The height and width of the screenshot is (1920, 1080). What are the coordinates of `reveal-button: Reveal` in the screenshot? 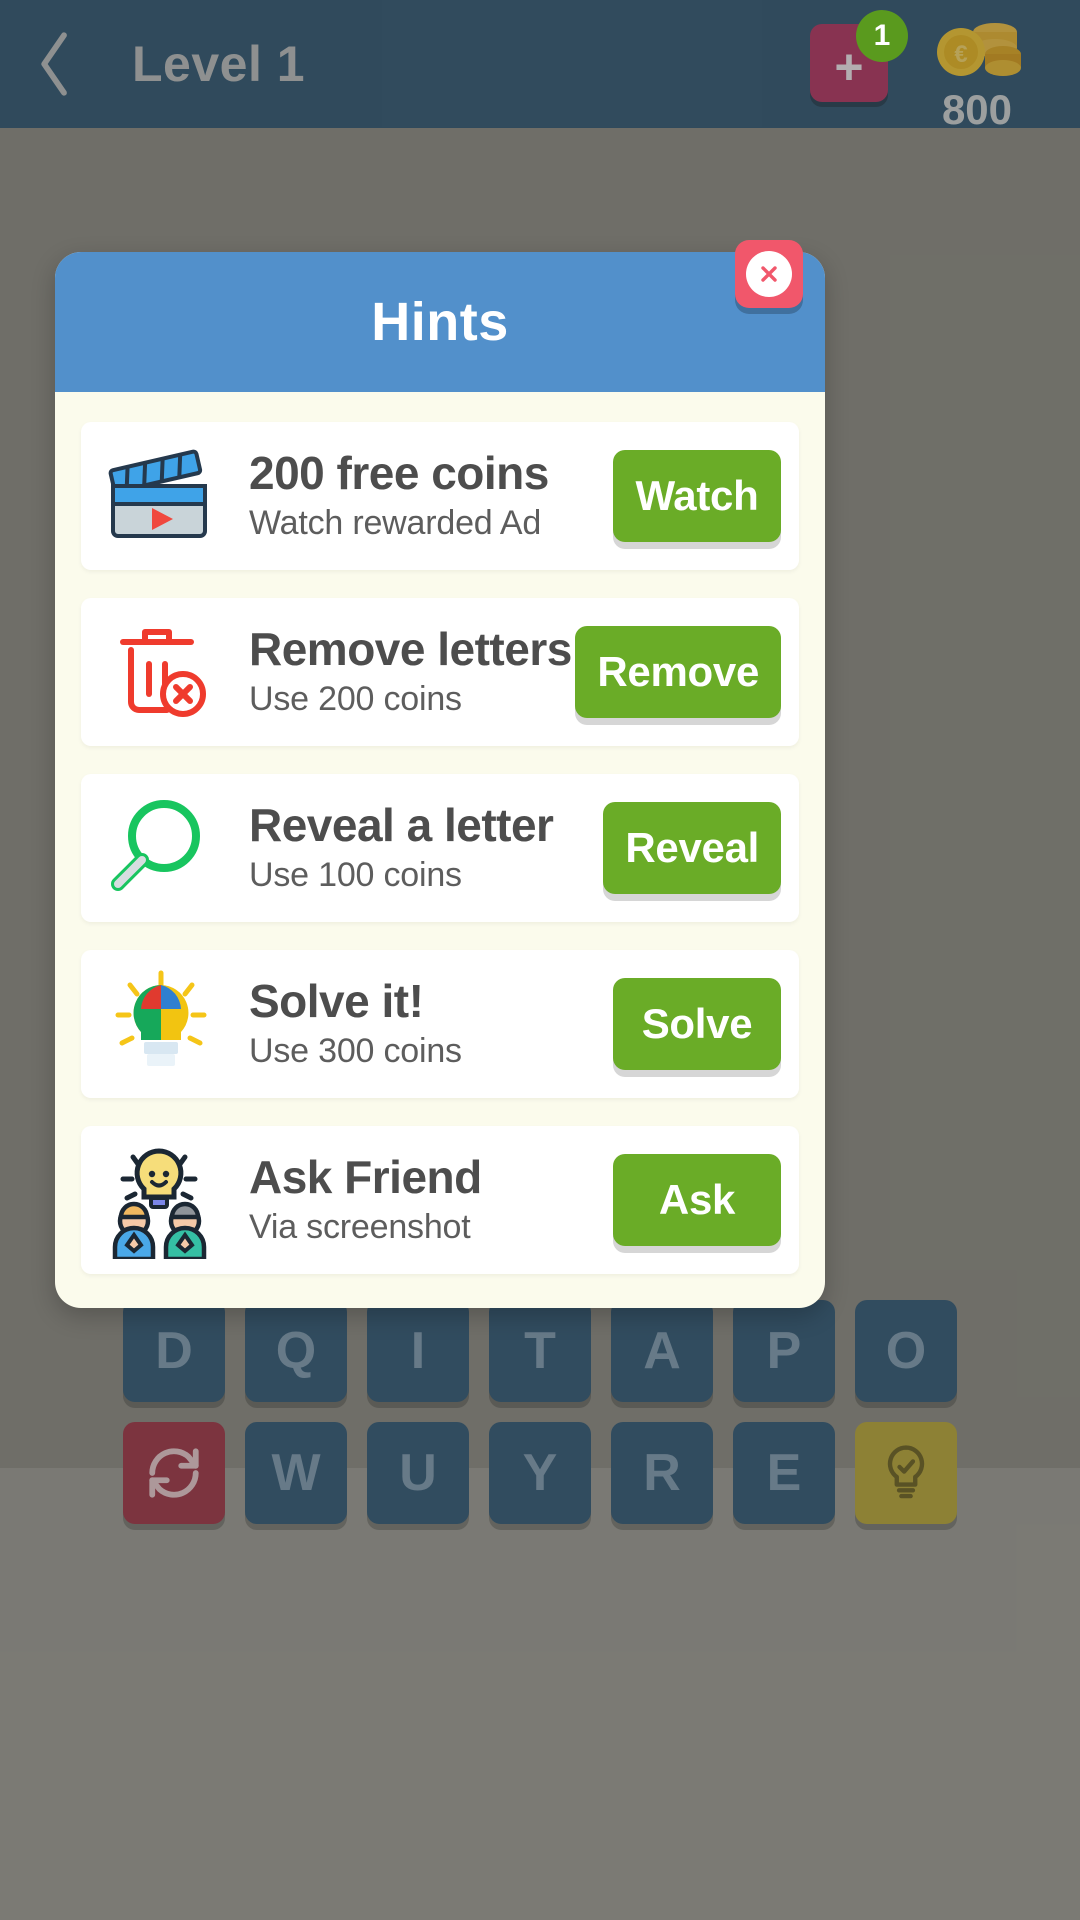 It's located at (692, 848).